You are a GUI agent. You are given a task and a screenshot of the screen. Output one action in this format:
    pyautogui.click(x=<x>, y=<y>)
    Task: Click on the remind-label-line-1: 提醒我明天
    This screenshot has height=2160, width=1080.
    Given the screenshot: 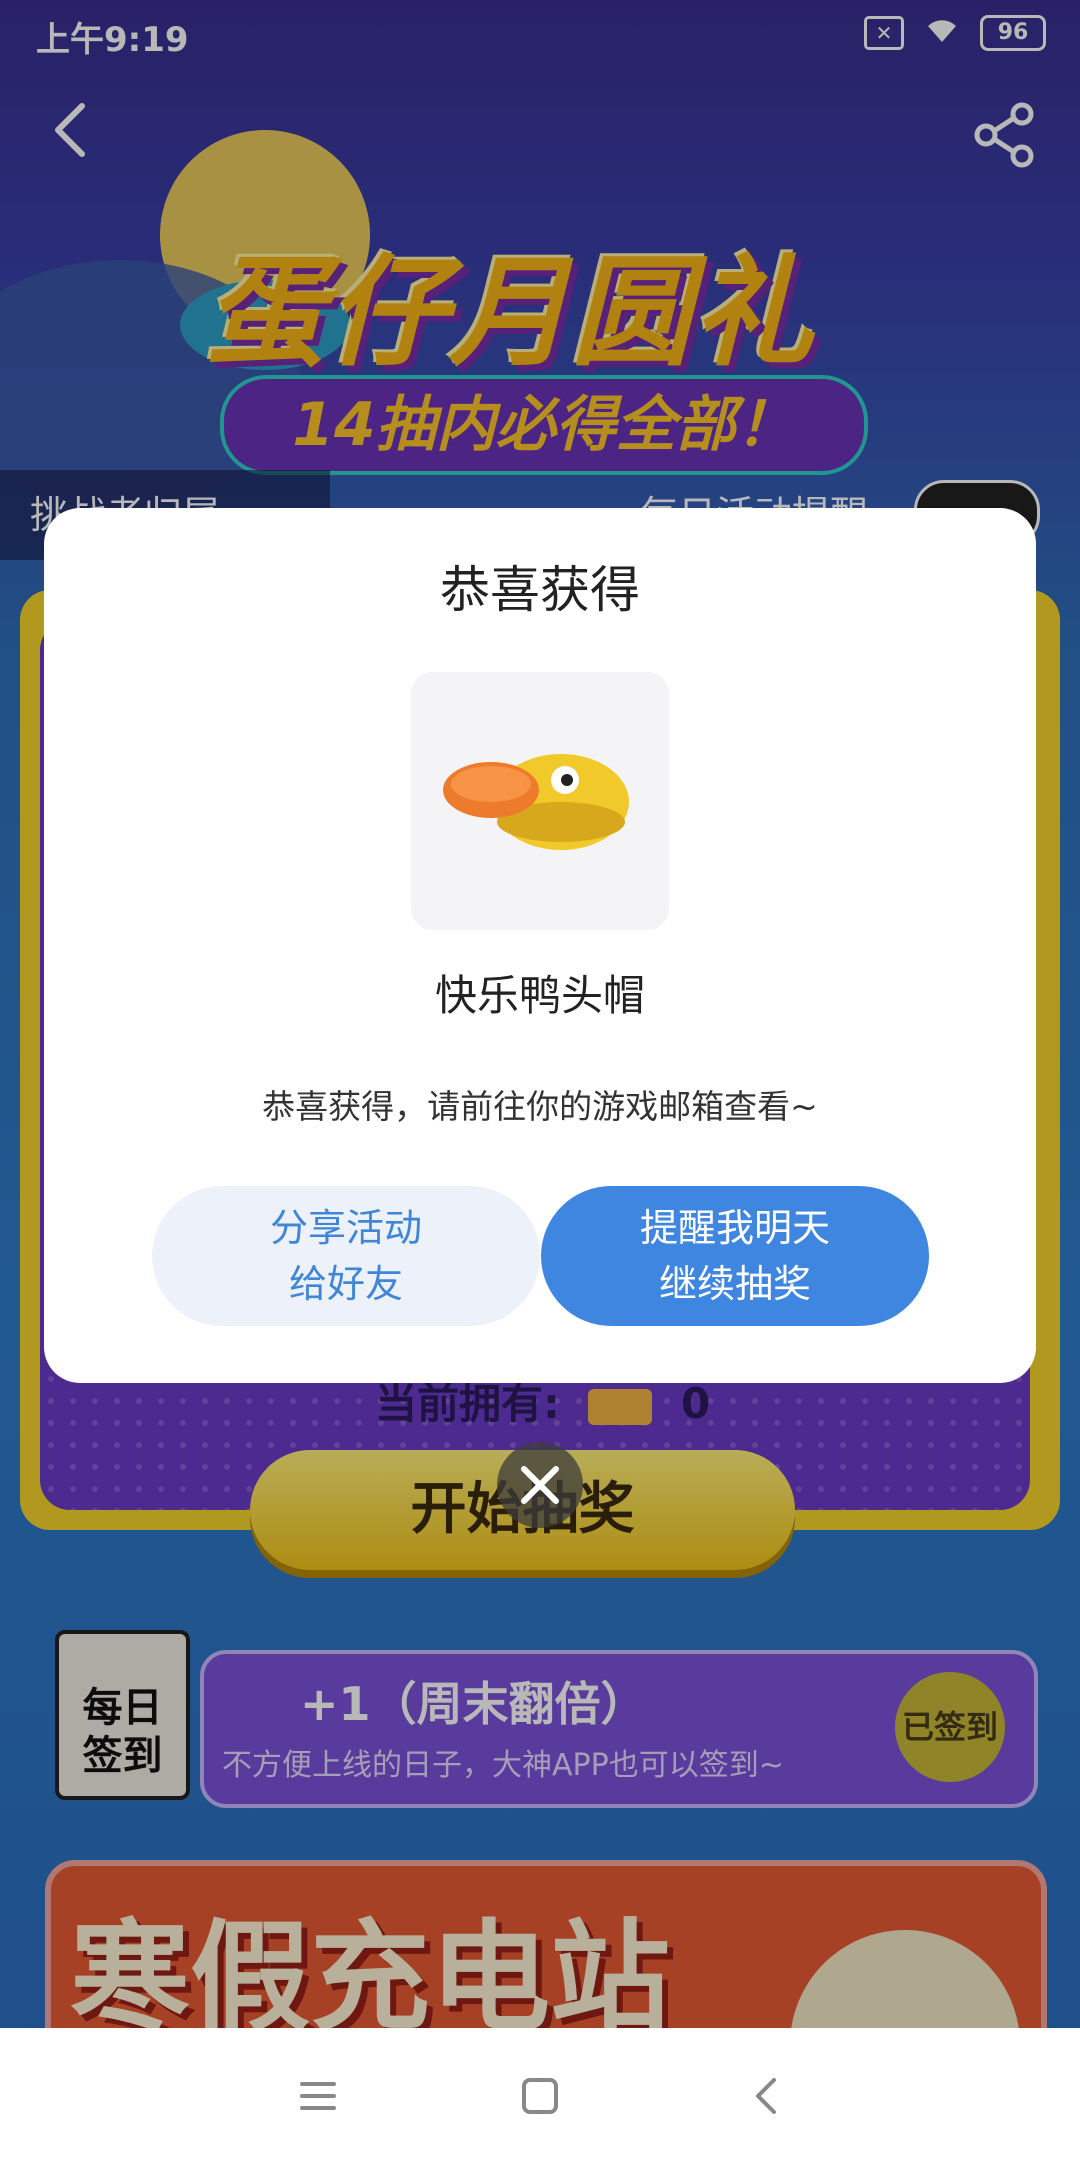 What is the action you would take?
    pyautogui.click(x=734, y=1228)
    